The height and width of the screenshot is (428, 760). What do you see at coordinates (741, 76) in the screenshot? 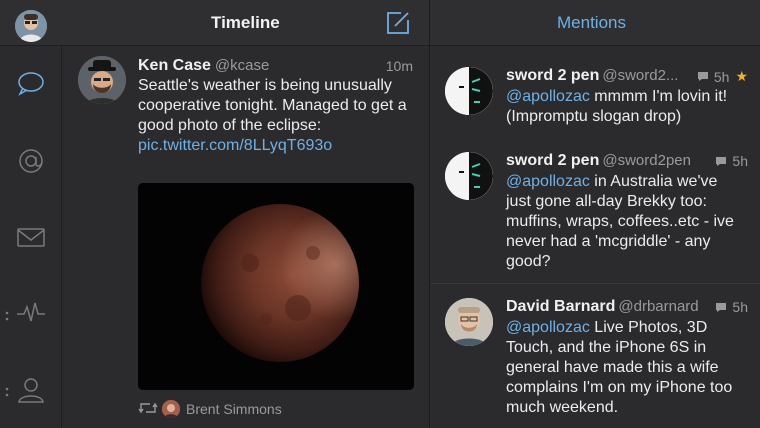
I see `star-icon: ★` at bounding box center [741, 76].